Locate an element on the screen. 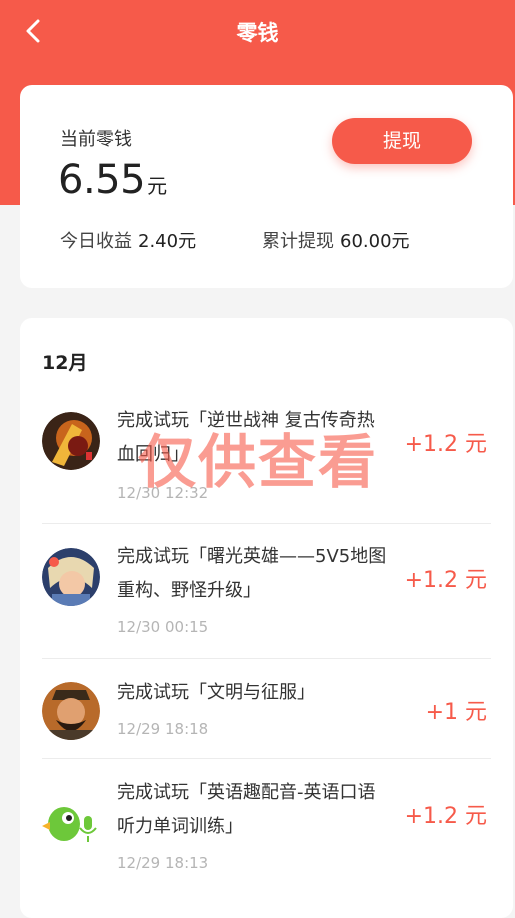  total-withdrawn-label: 累计提现 is located at coordinates (298, 241).